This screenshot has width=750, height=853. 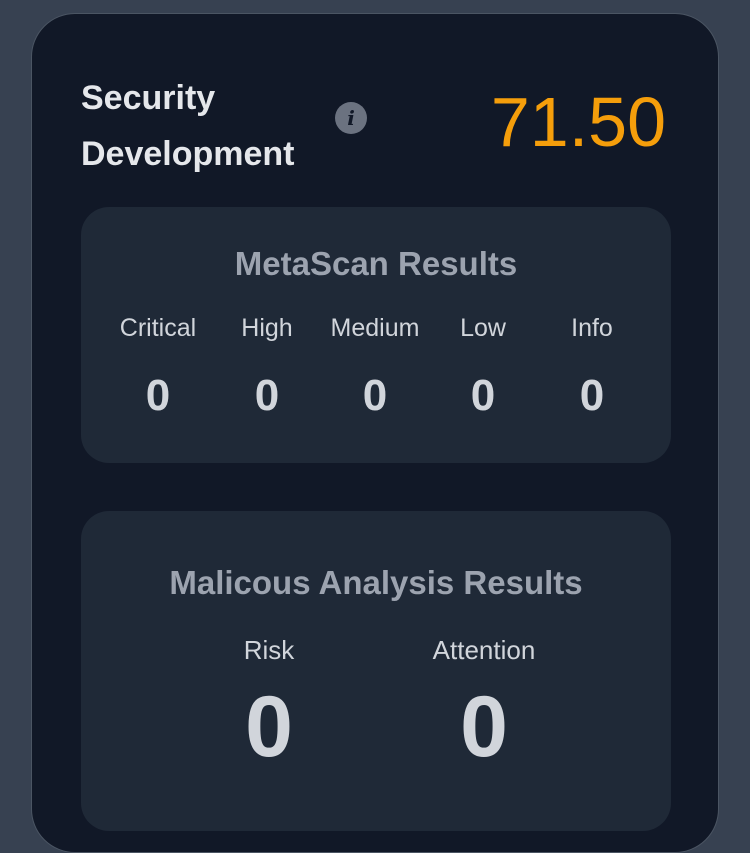 I want to click on card-title: Security Development, so click(x=188, y=126).